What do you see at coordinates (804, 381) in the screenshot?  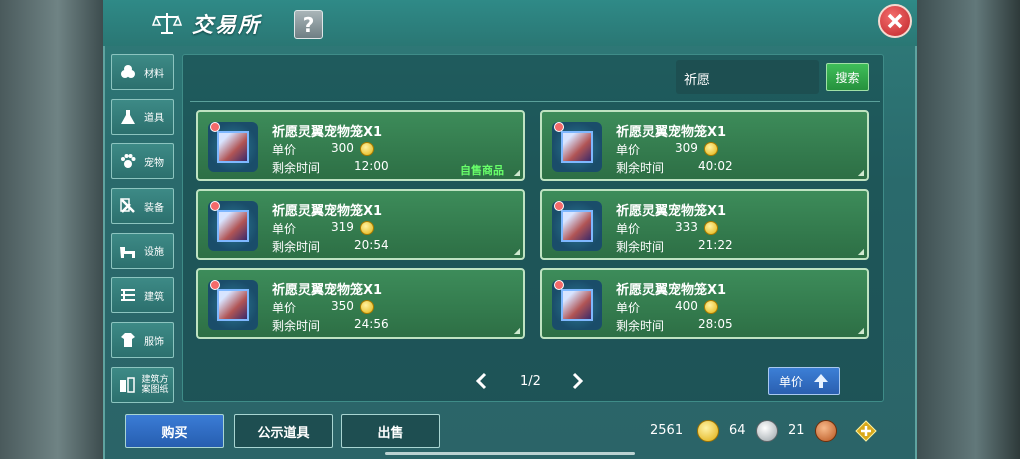 I see `sort-by-price-button: 单价` at bounding box center [804, 381].